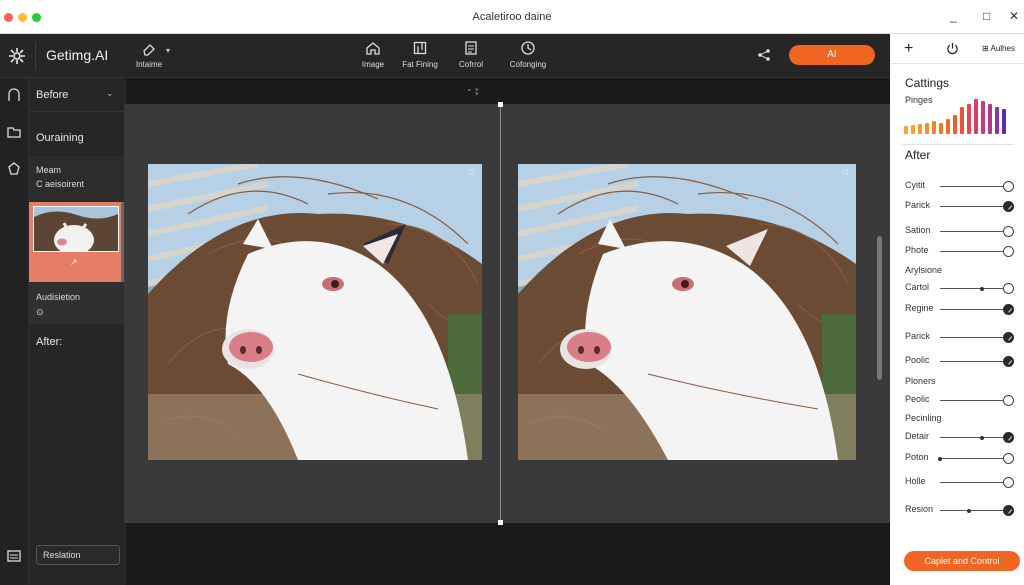 This screenshot has width=1024, height=585. I want to click on power-icon, so click(952, 48).